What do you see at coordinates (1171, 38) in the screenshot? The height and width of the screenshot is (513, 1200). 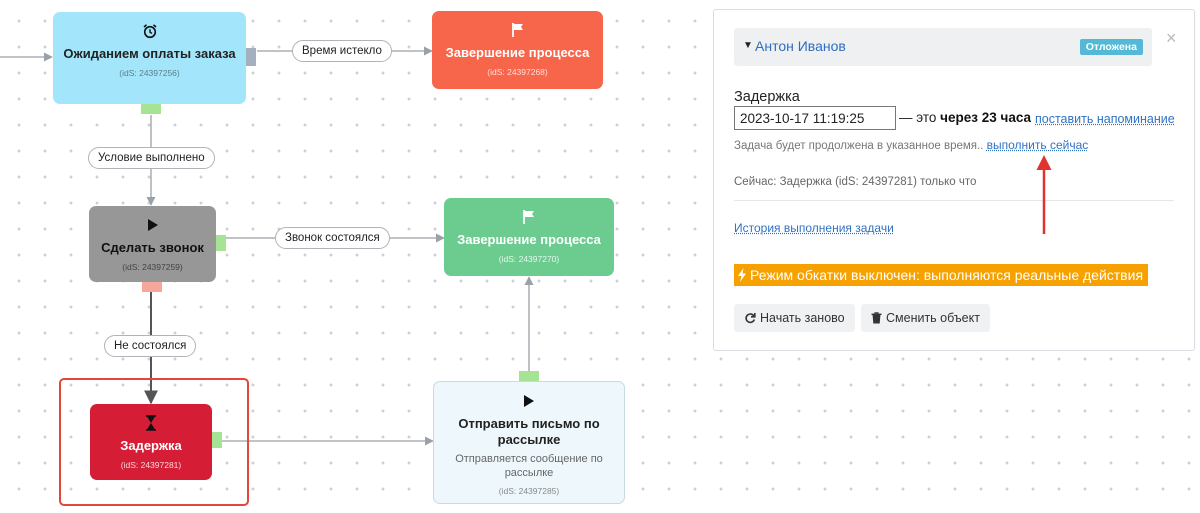 I see `close-icon: ×` at bounding box center [1171, 38].